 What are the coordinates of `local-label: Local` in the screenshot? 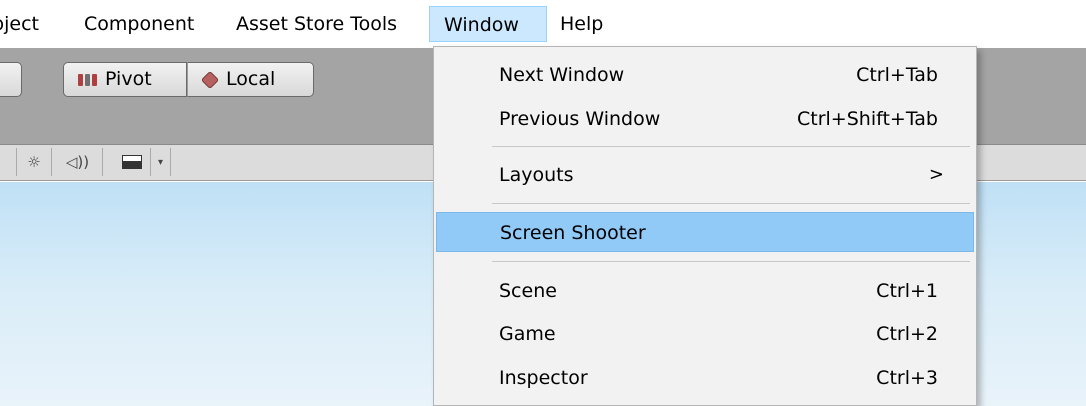 It's located at (251, 79).